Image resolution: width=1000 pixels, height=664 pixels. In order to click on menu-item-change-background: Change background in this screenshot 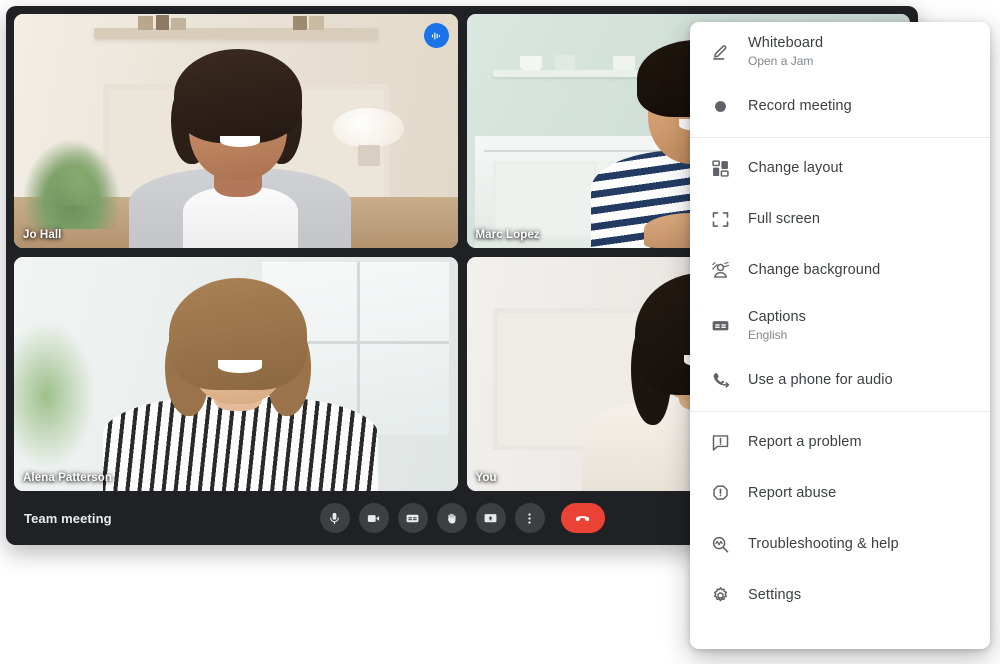, I will do `click(840, 270)`.